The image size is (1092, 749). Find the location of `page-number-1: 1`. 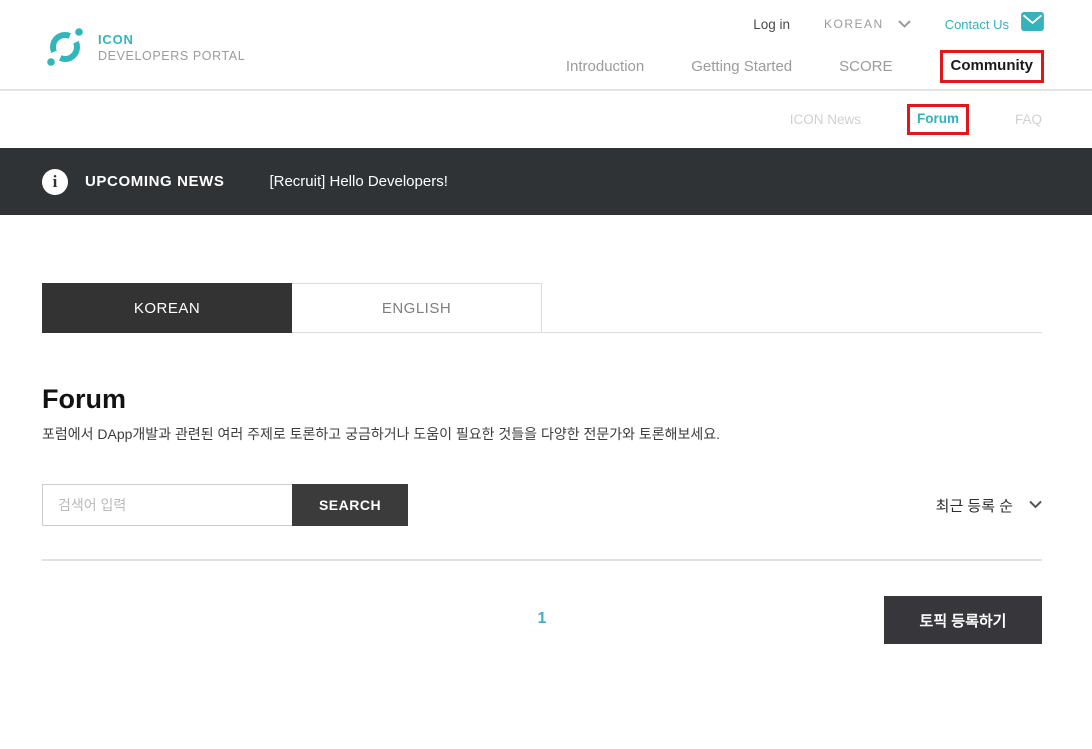

page-number-1: 1 is located at coordinates (542, 618).